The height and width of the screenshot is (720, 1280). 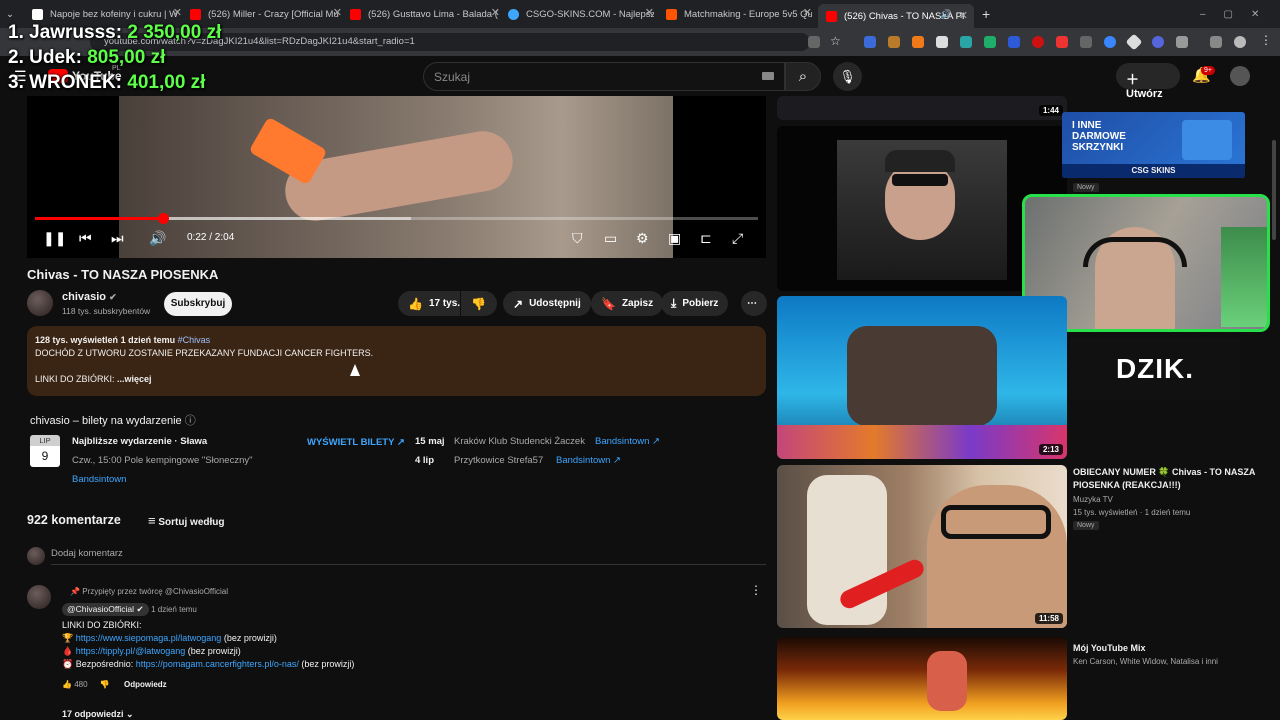 What do you see at coordinates (604, 76) in the screenshot?
I see `search-input: Szukaj` at bounding box center [604, 76].